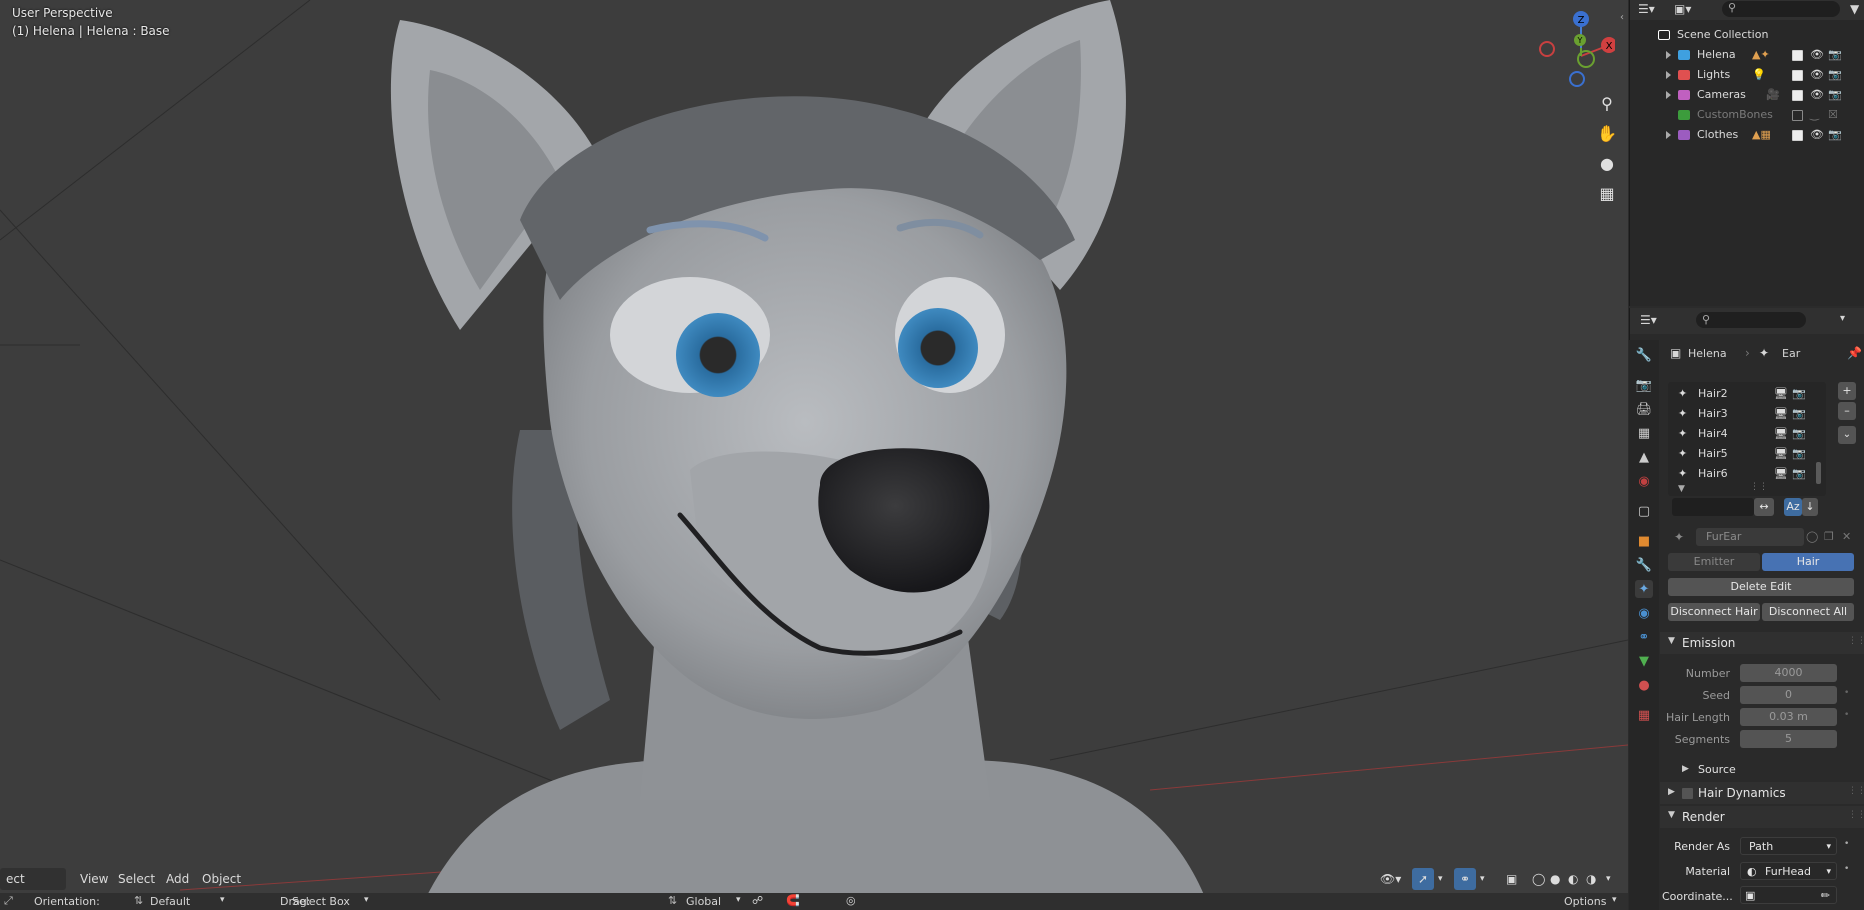 Image resolution: width=1864 pixels, height=910 pixels. Describe the element at coordinates (1764, 507) in the screenshot. I see `invert-filter-icon: ↔` at that location.